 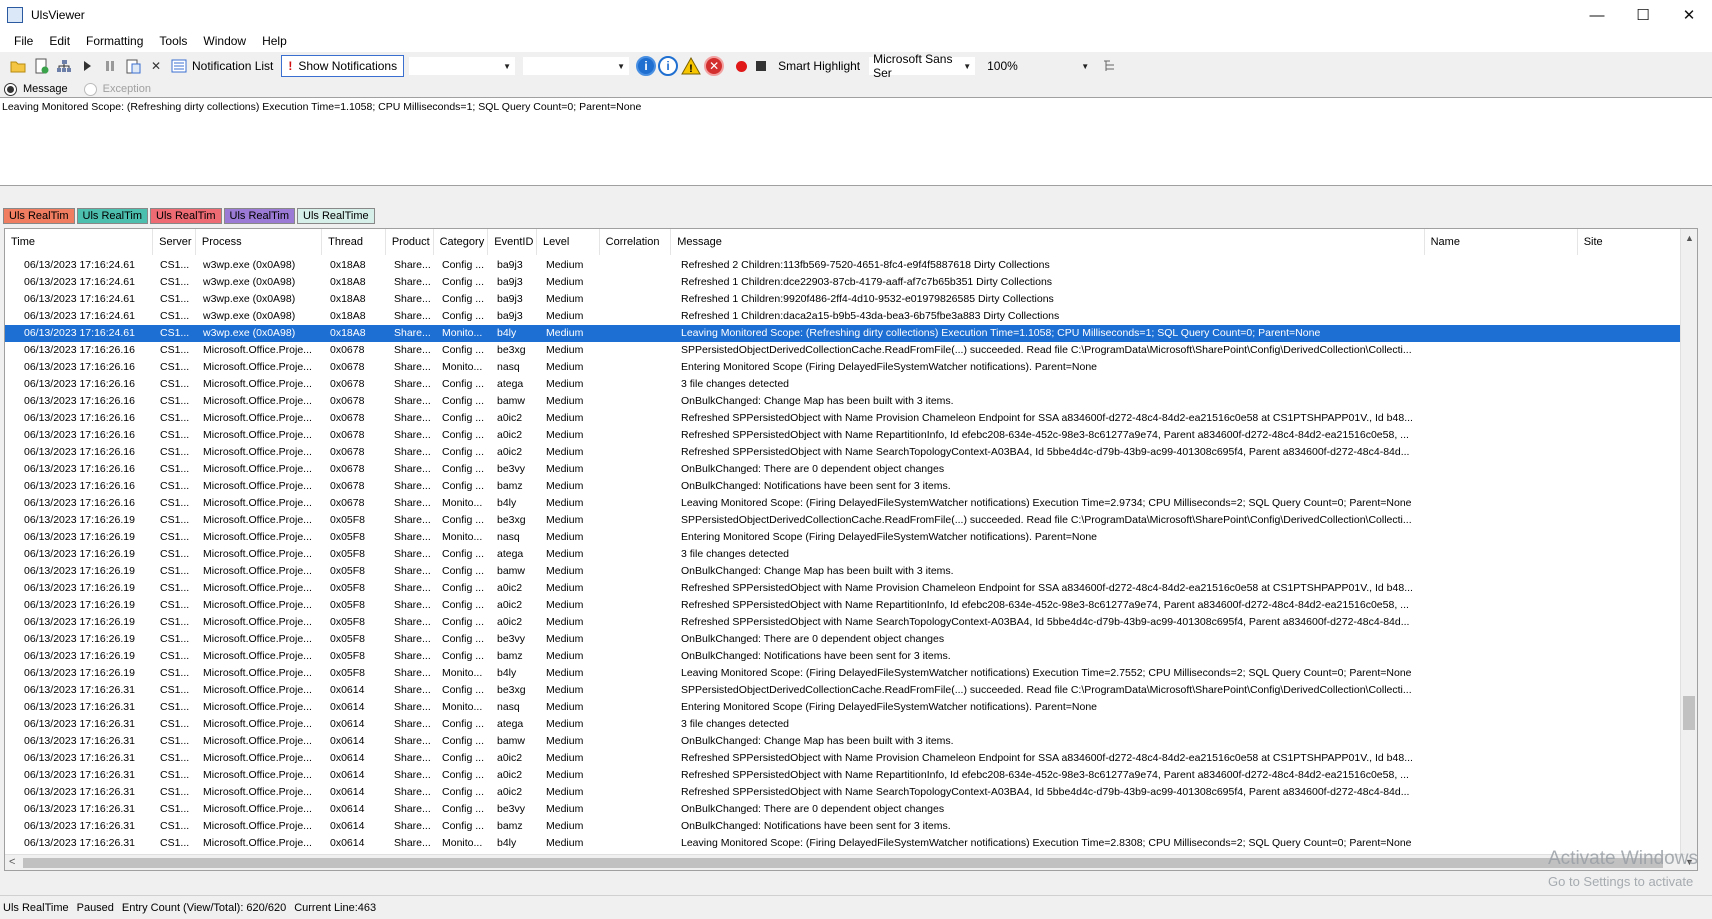 What do you see at coordinates (79, 673) in the screenshot?
I see `cell-time: 06/13/2023 17:16:26.19` at bounding box center [79, 673].